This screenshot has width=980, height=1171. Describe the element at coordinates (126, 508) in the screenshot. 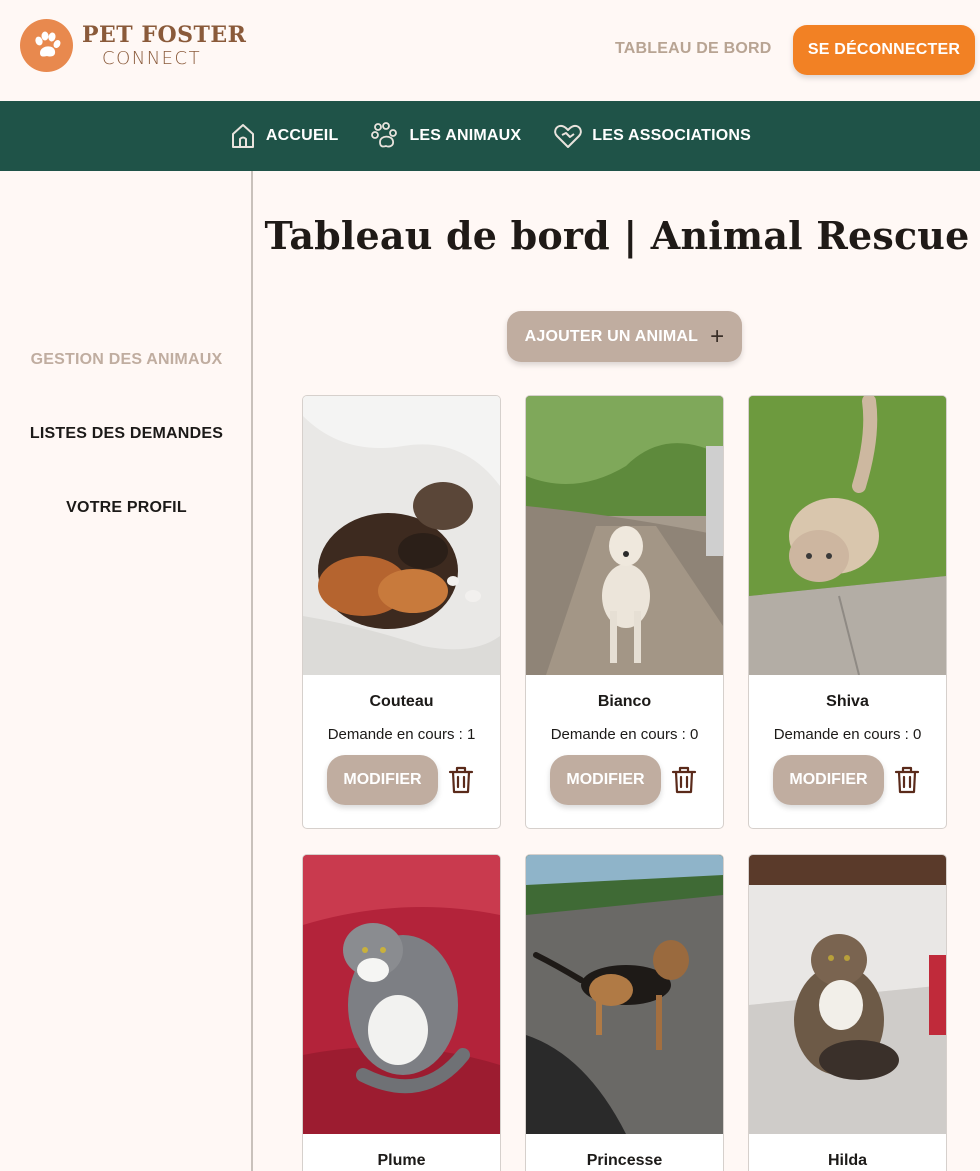

I see `sidebar-item-profile: VOTRE PROFIL` at that location.